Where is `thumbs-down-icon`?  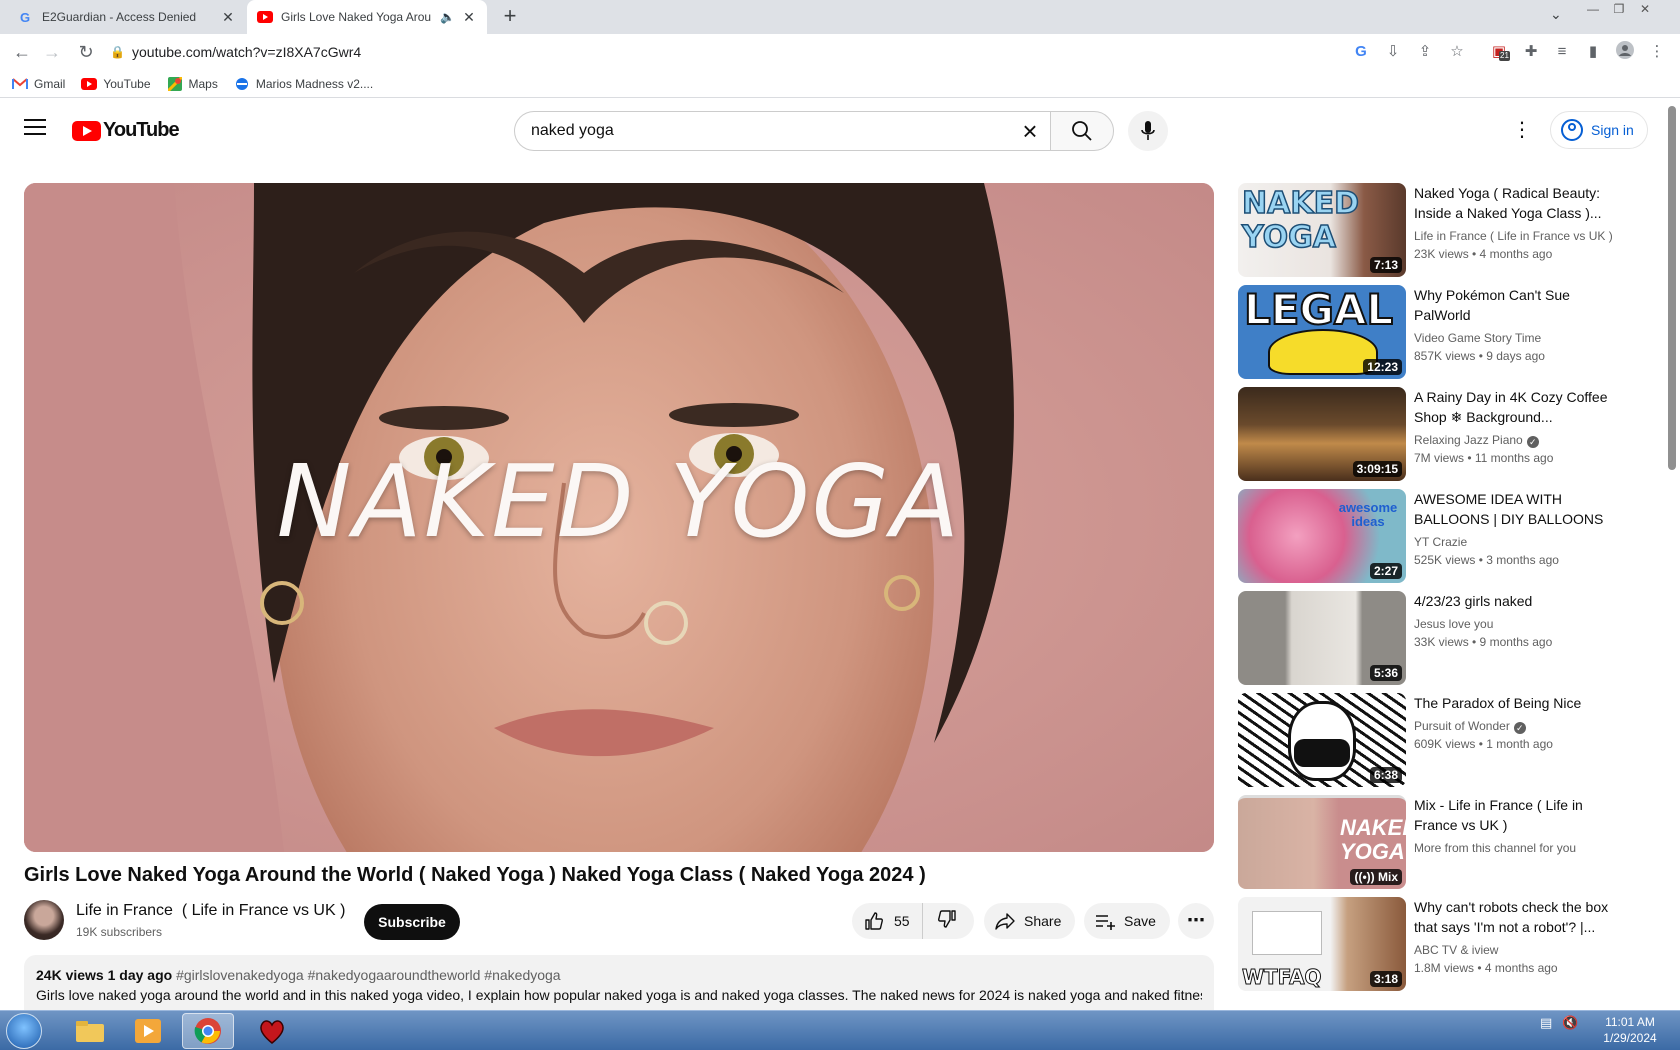 thumbs-down-icon is located at coordinates (946, 918).